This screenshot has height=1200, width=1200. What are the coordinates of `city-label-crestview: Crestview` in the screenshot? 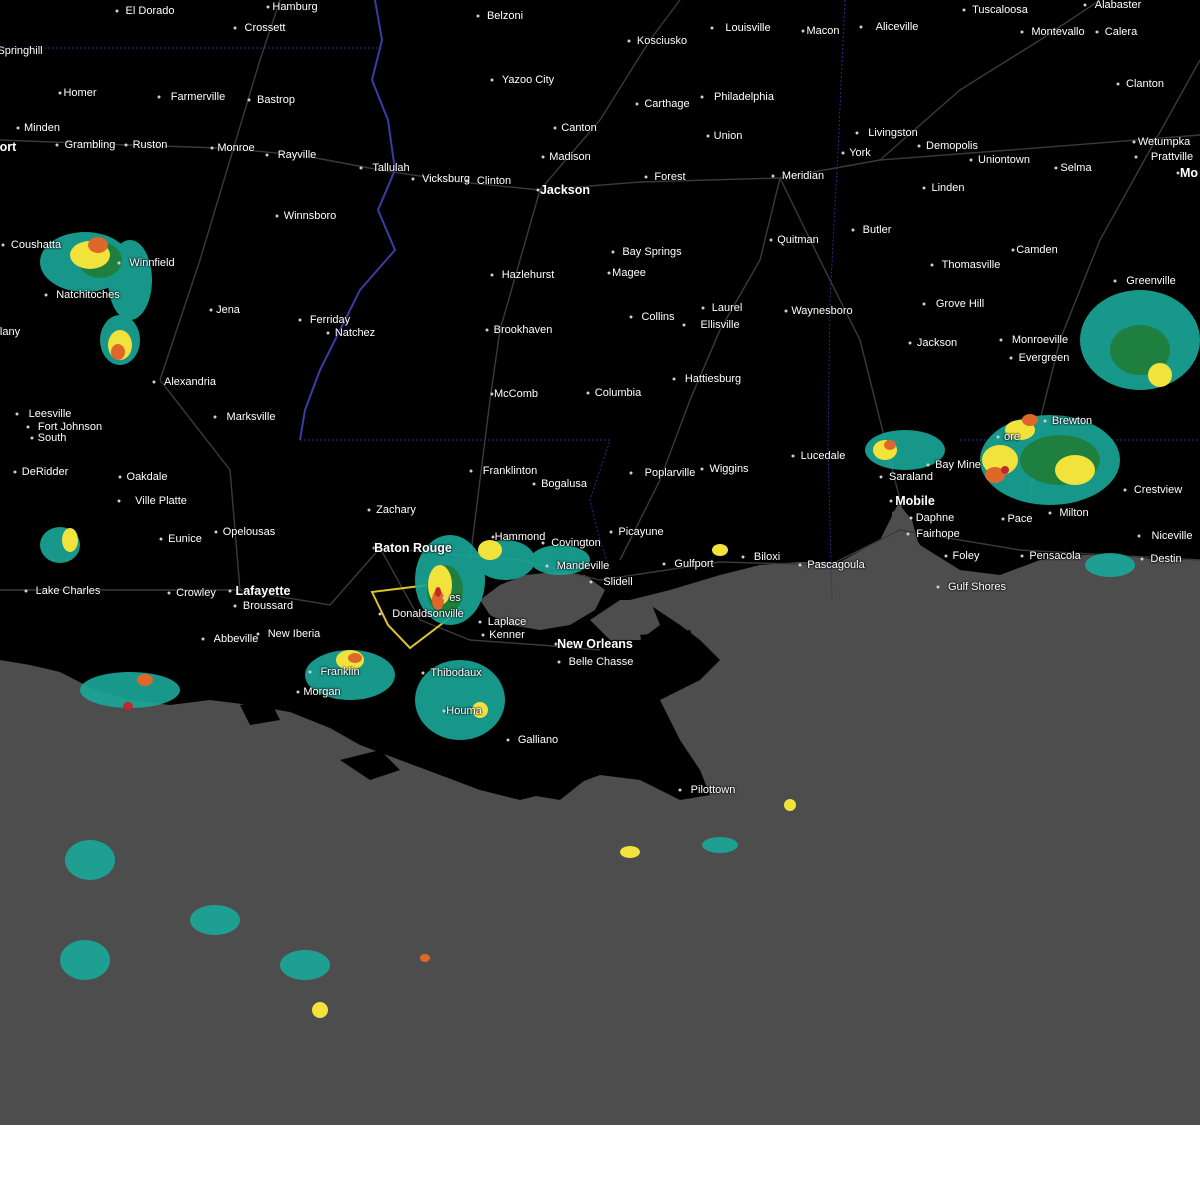 It's located at (1158, 490).